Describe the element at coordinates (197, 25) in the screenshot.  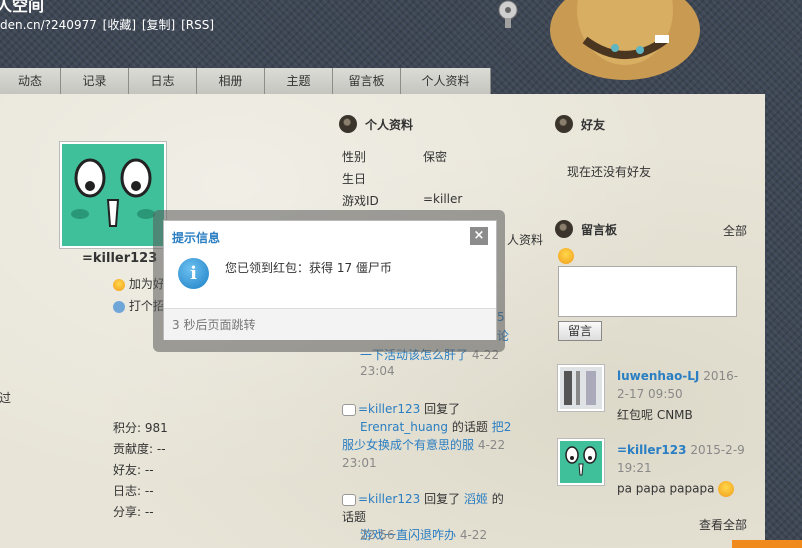
I see `rss-link: [RSS]` at that location.